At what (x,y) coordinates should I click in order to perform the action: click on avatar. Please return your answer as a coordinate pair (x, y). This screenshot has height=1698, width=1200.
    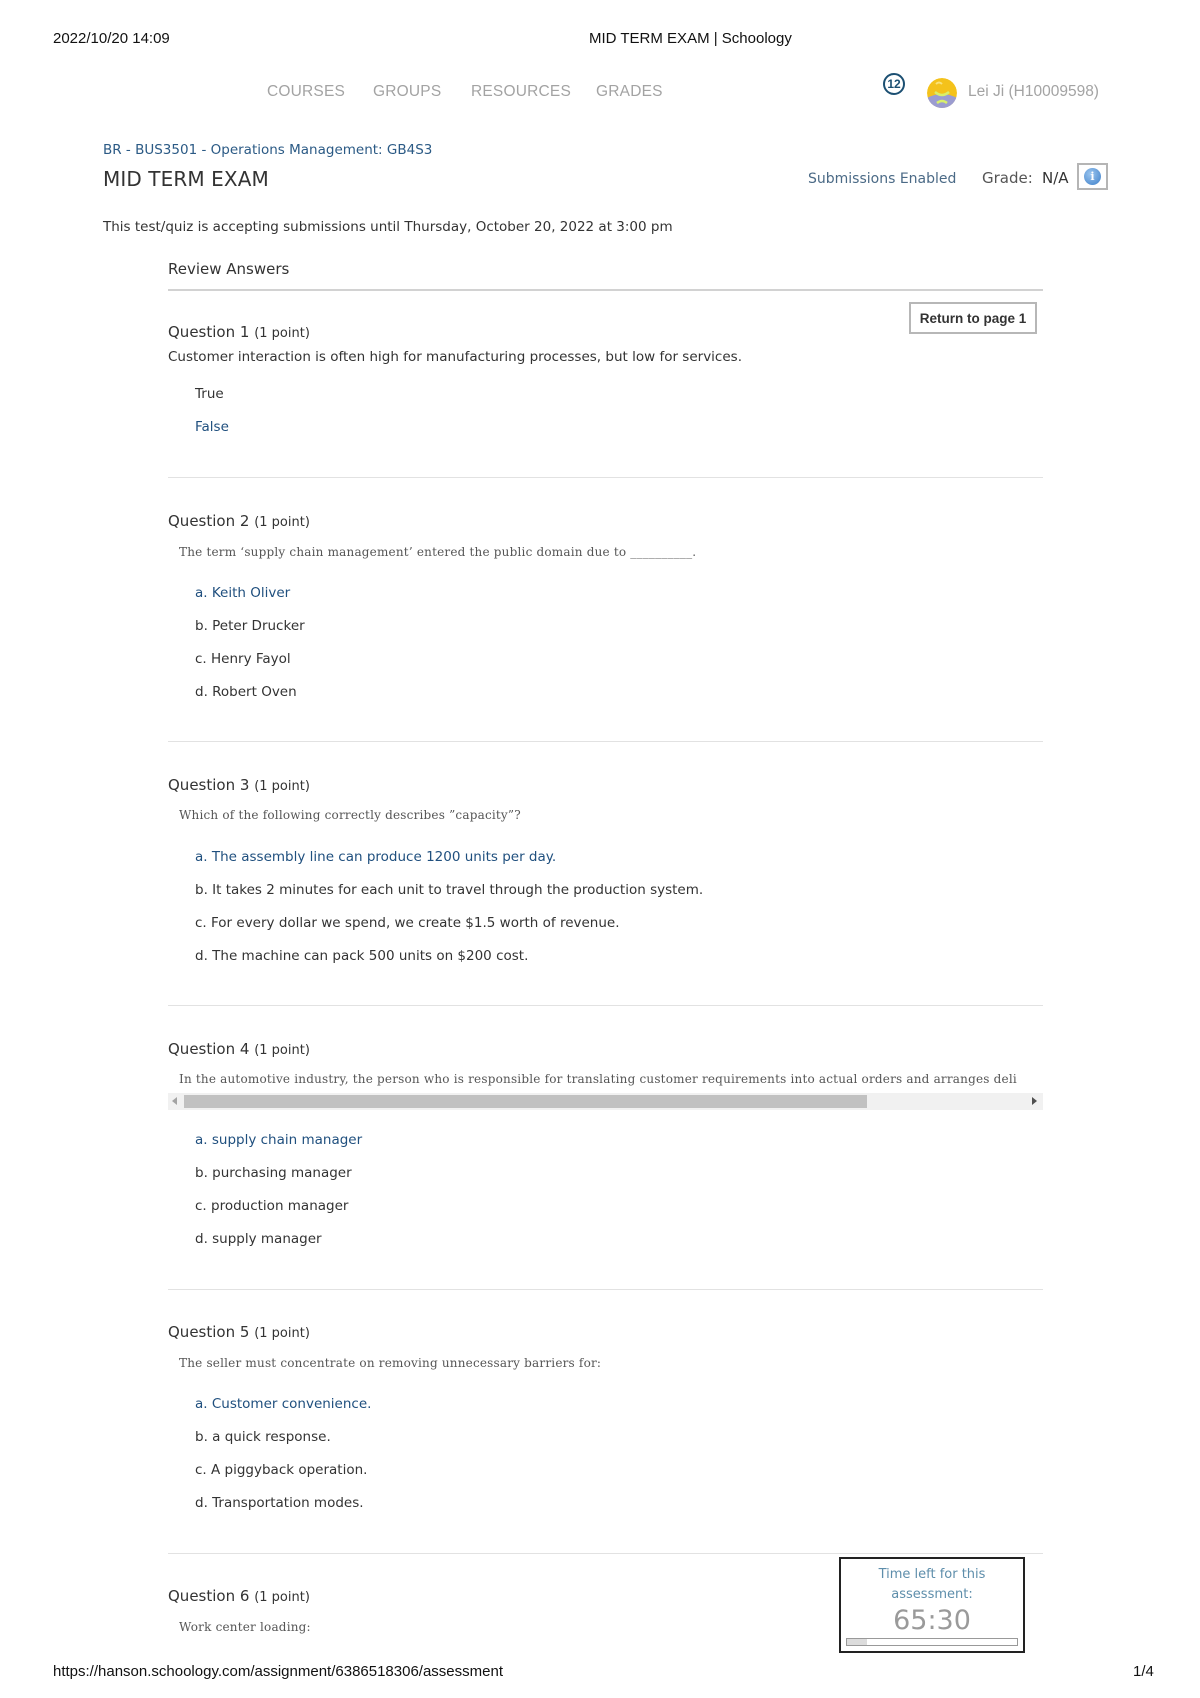
    Looking at the image, I should click on (942, 93).